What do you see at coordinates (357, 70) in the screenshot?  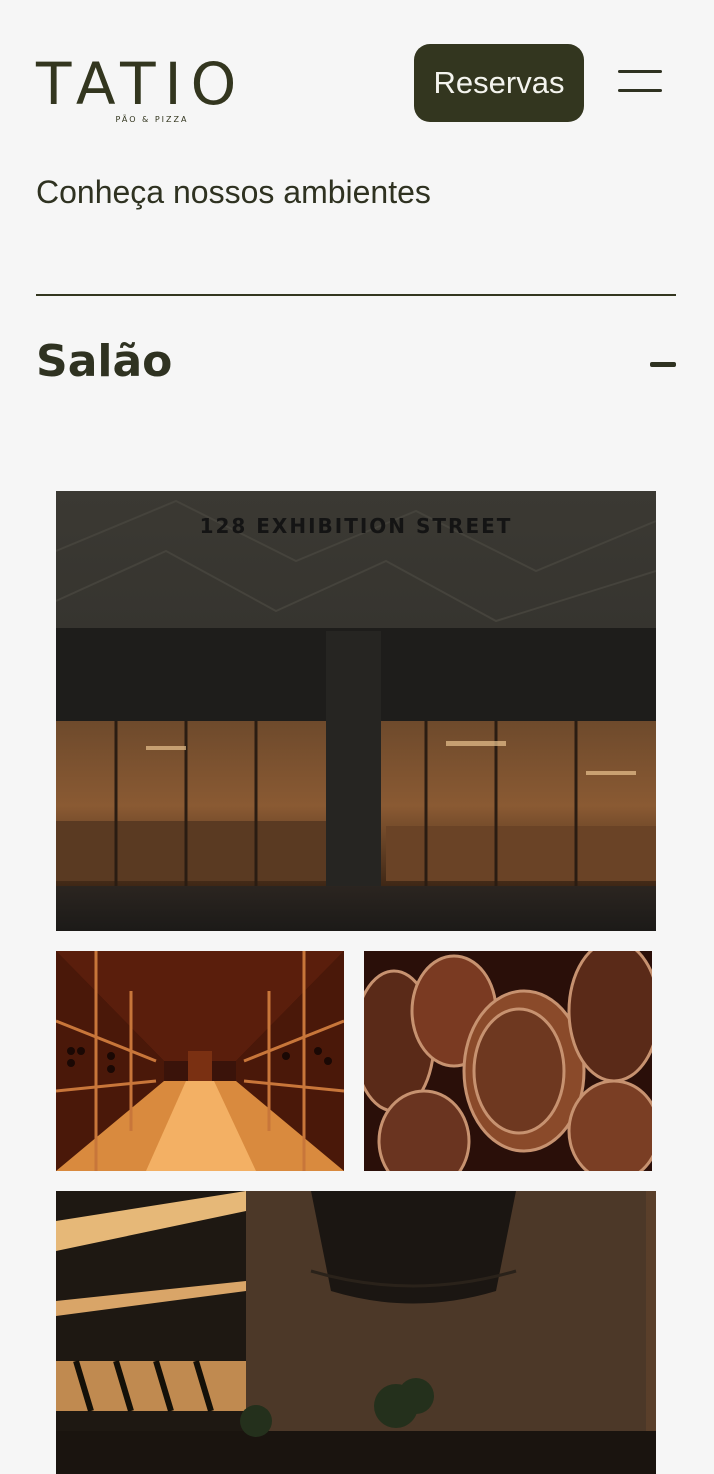 I see `site-header: TATIO PÃO & PIZZA Reservas` at bounding box center [357, 70].